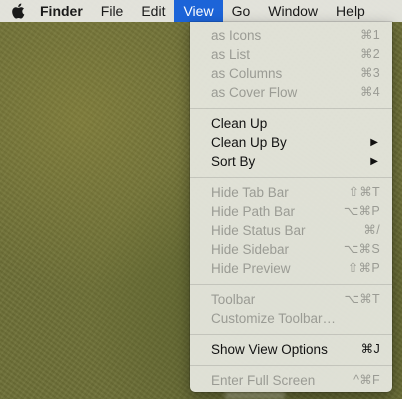  Describe the element at coordinates (291, 73) in the screenshot. I see `menu-item-as-columns: as Columns ⌘3` at that location.